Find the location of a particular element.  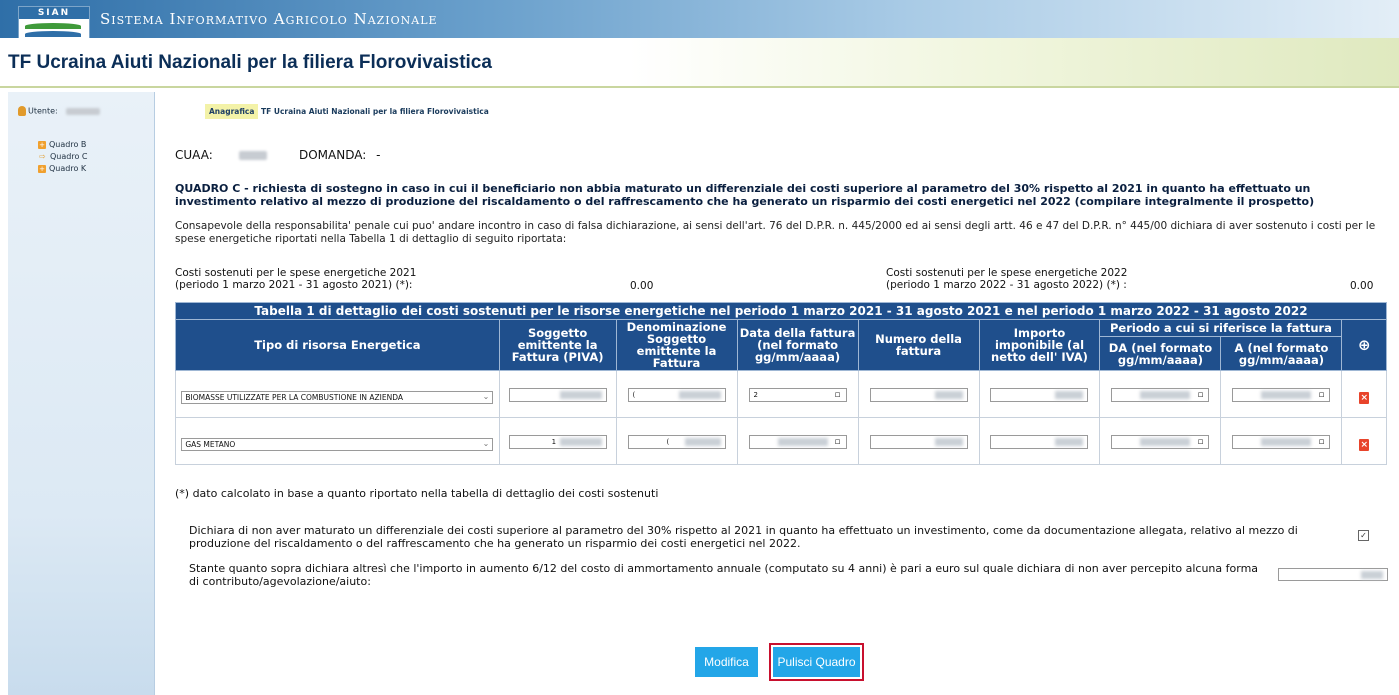

cuaa-label: CUAA: is located at coordinates (194, 155).